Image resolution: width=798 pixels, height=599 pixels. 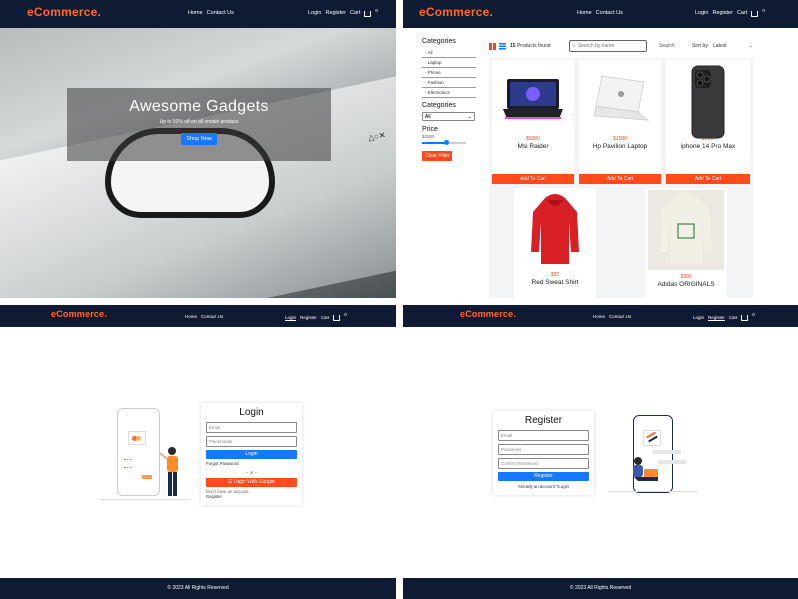 I want to click on product-card: $1500 Hp Pavilion Laptop Add To Cart, so click(x=620, y=122).